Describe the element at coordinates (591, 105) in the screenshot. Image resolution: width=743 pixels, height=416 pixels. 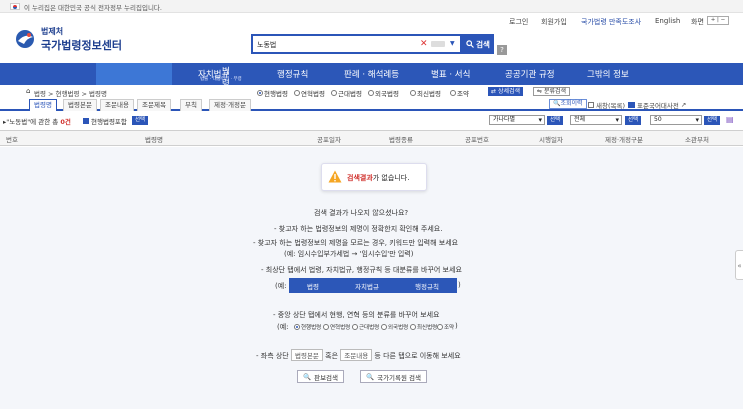
I see `checkbox-box` at that location.